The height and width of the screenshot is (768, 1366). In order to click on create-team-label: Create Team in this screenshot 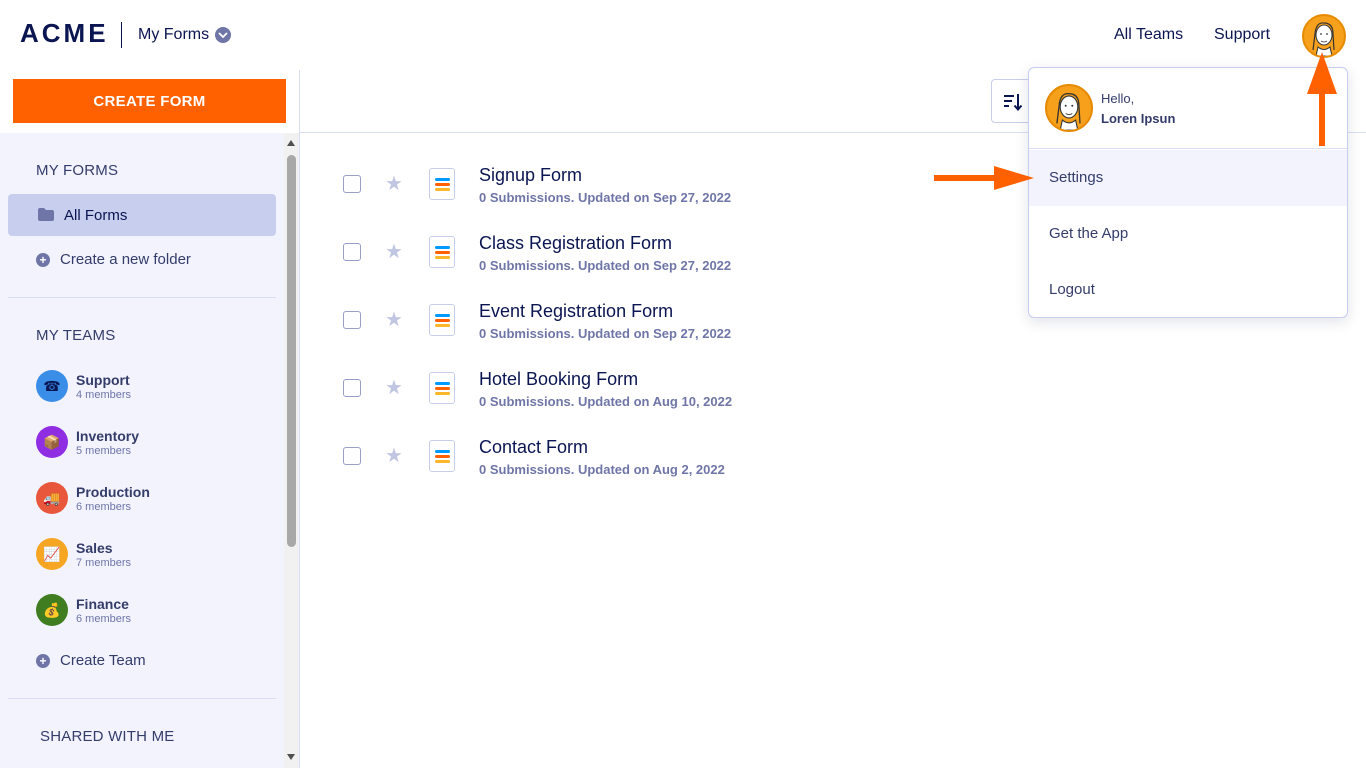, I will do `click(103, 660)`.